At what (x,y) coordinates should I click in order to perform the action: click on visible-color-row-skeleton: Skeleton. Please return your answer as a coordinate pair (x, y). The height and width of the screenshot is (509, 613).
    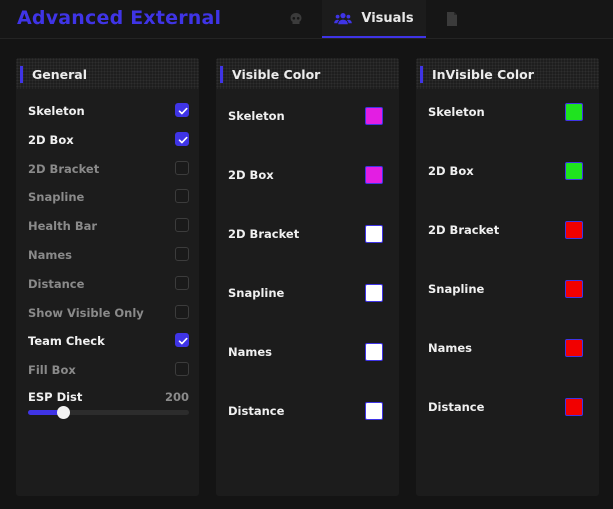
    Looking at the image, I should click on (307, 116).